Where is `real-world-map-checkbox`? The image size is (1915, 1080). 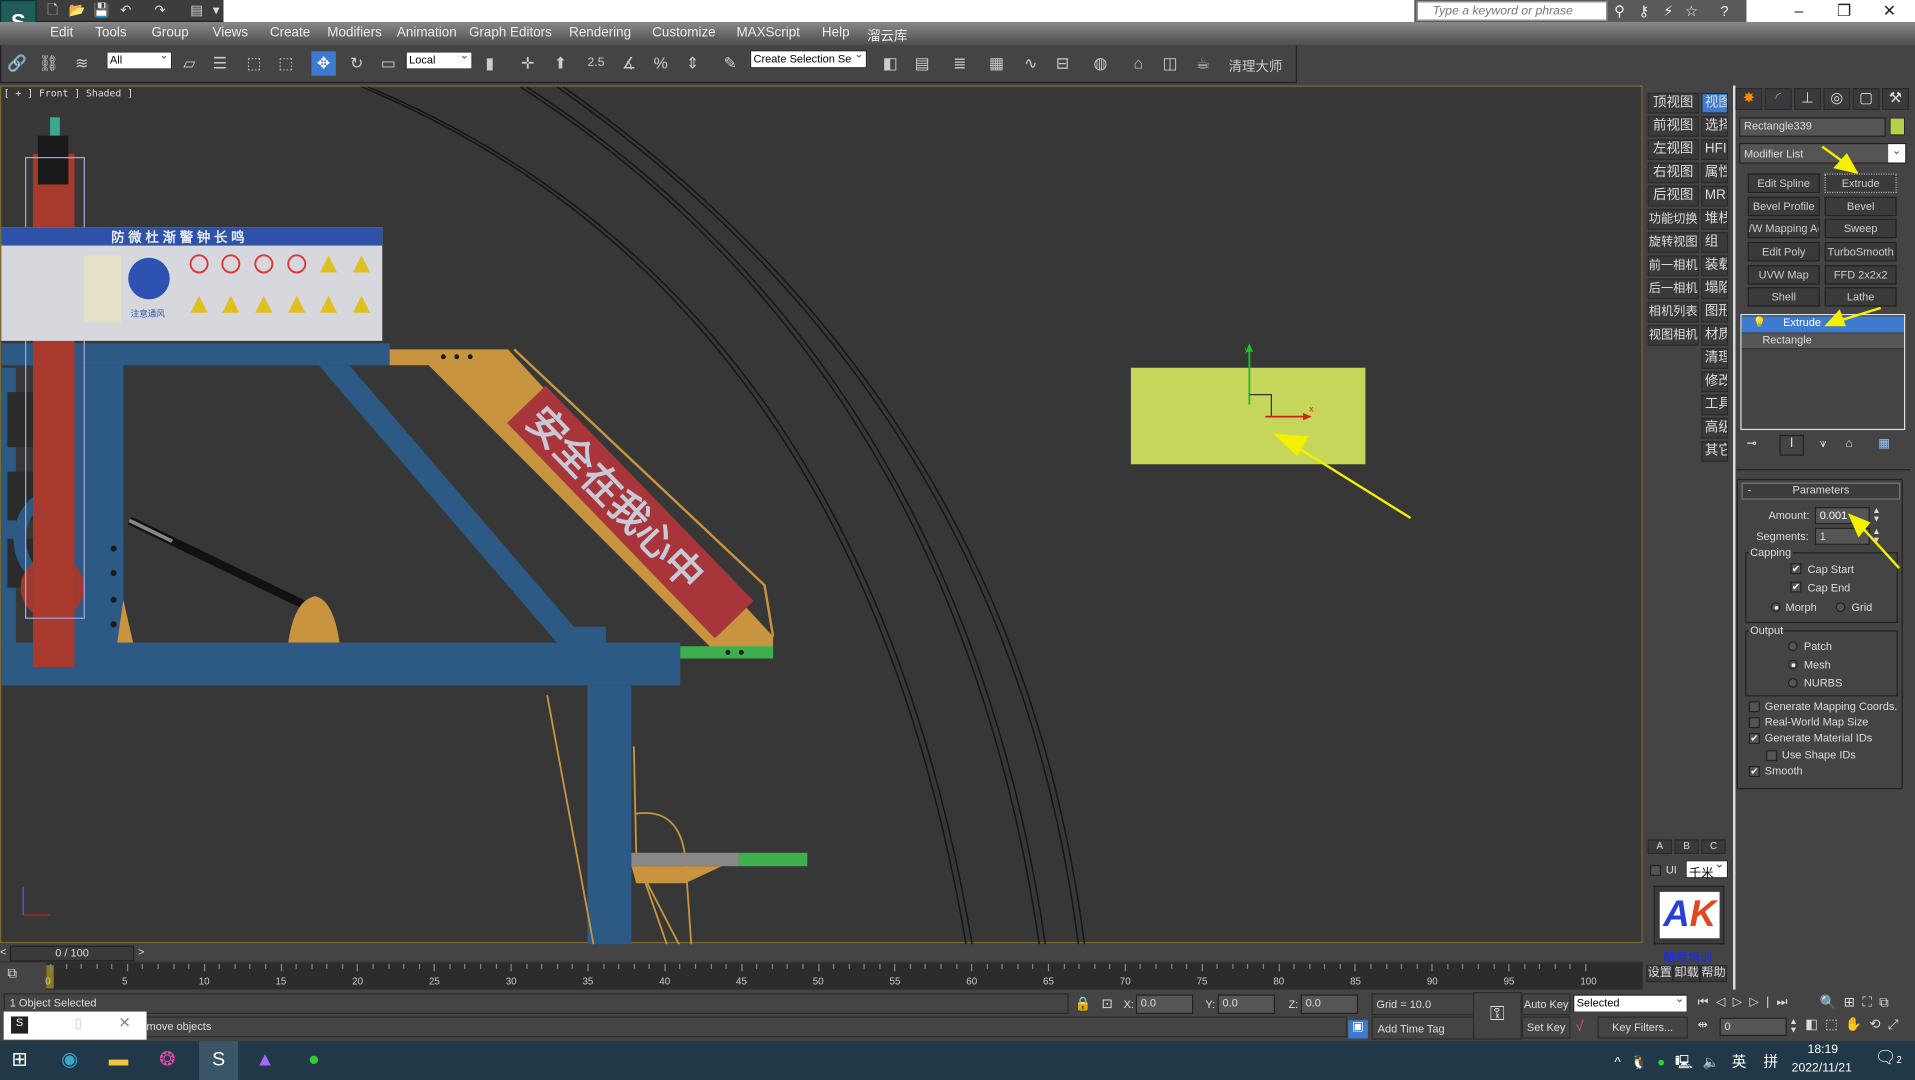 real-world-map-checkbox is located at coordinates (1754, 723).